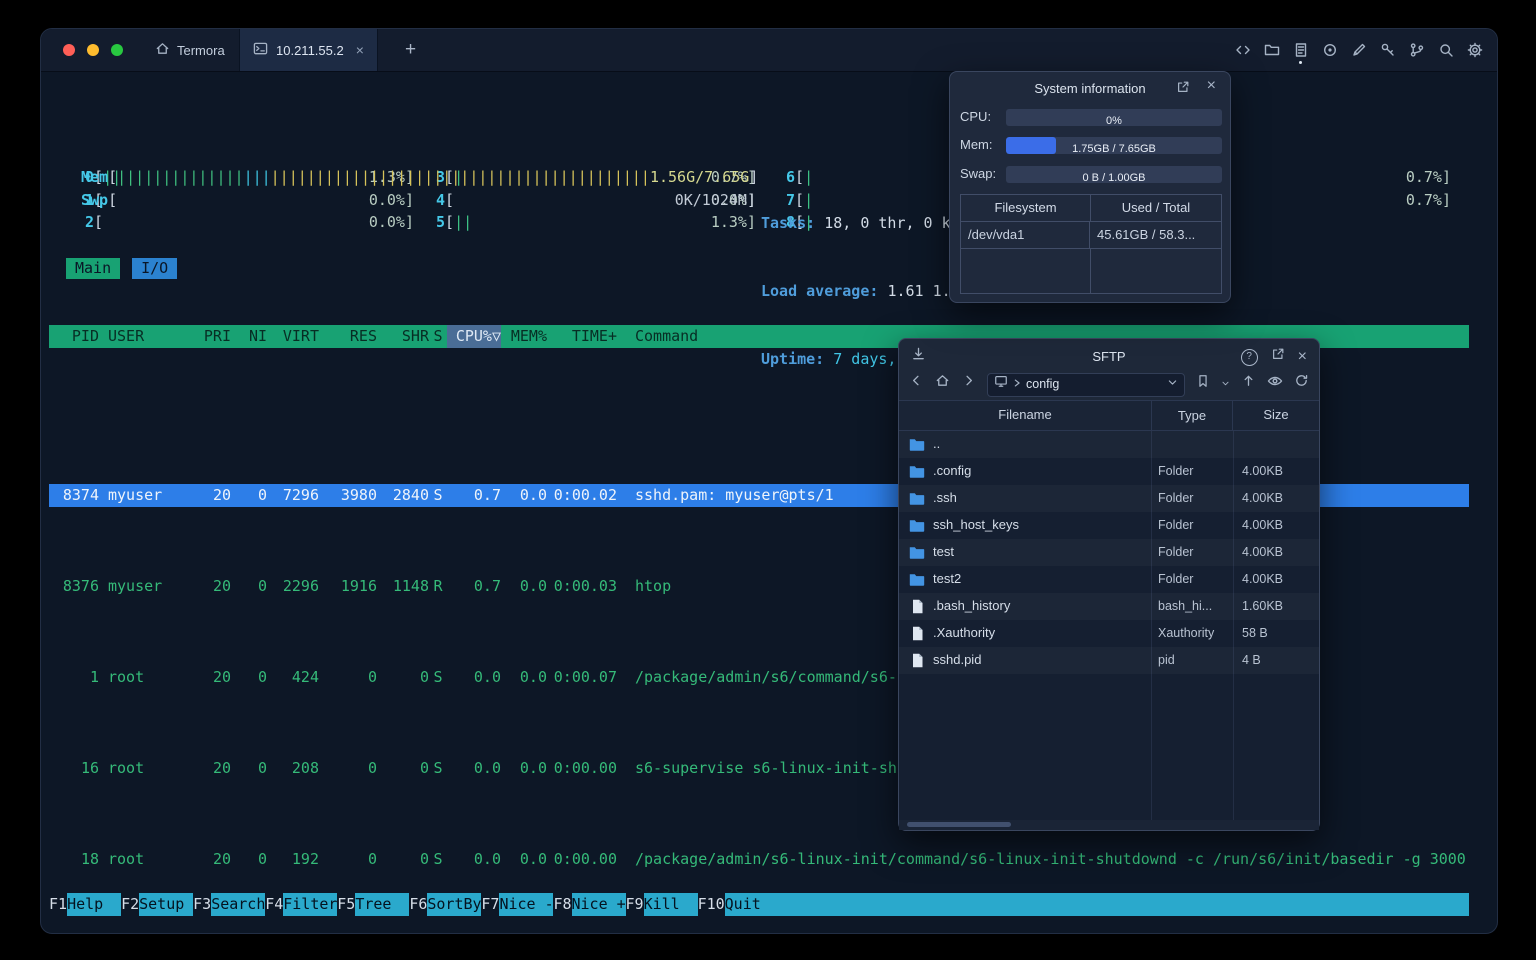 The width and height of the screenshot is (1536, 960). What do you see at coordinates (1025, 525) in the screenshot?
I see `file-name-cell: ssh_host_keys` at bounding box center [1025, 525].